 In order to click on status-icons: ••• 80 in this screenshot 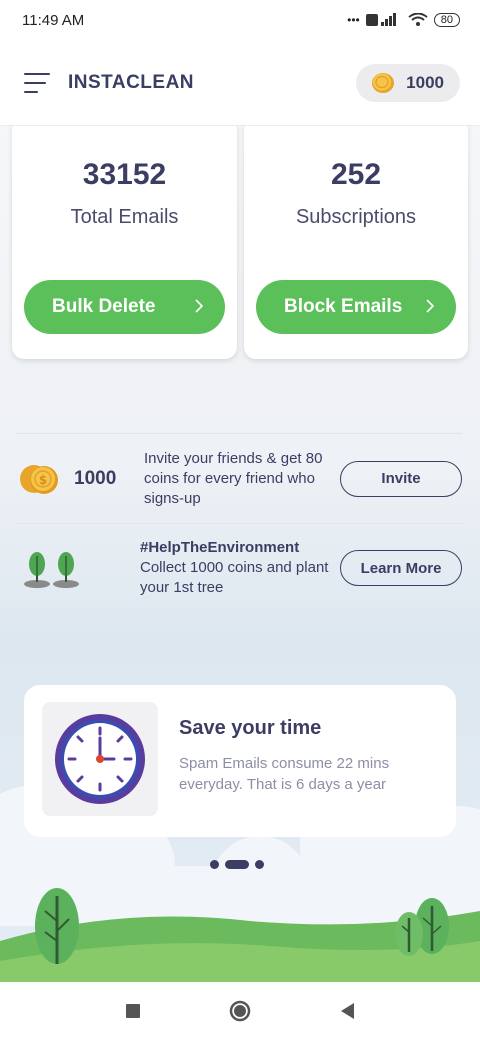, I will do `click(403, 20)`.